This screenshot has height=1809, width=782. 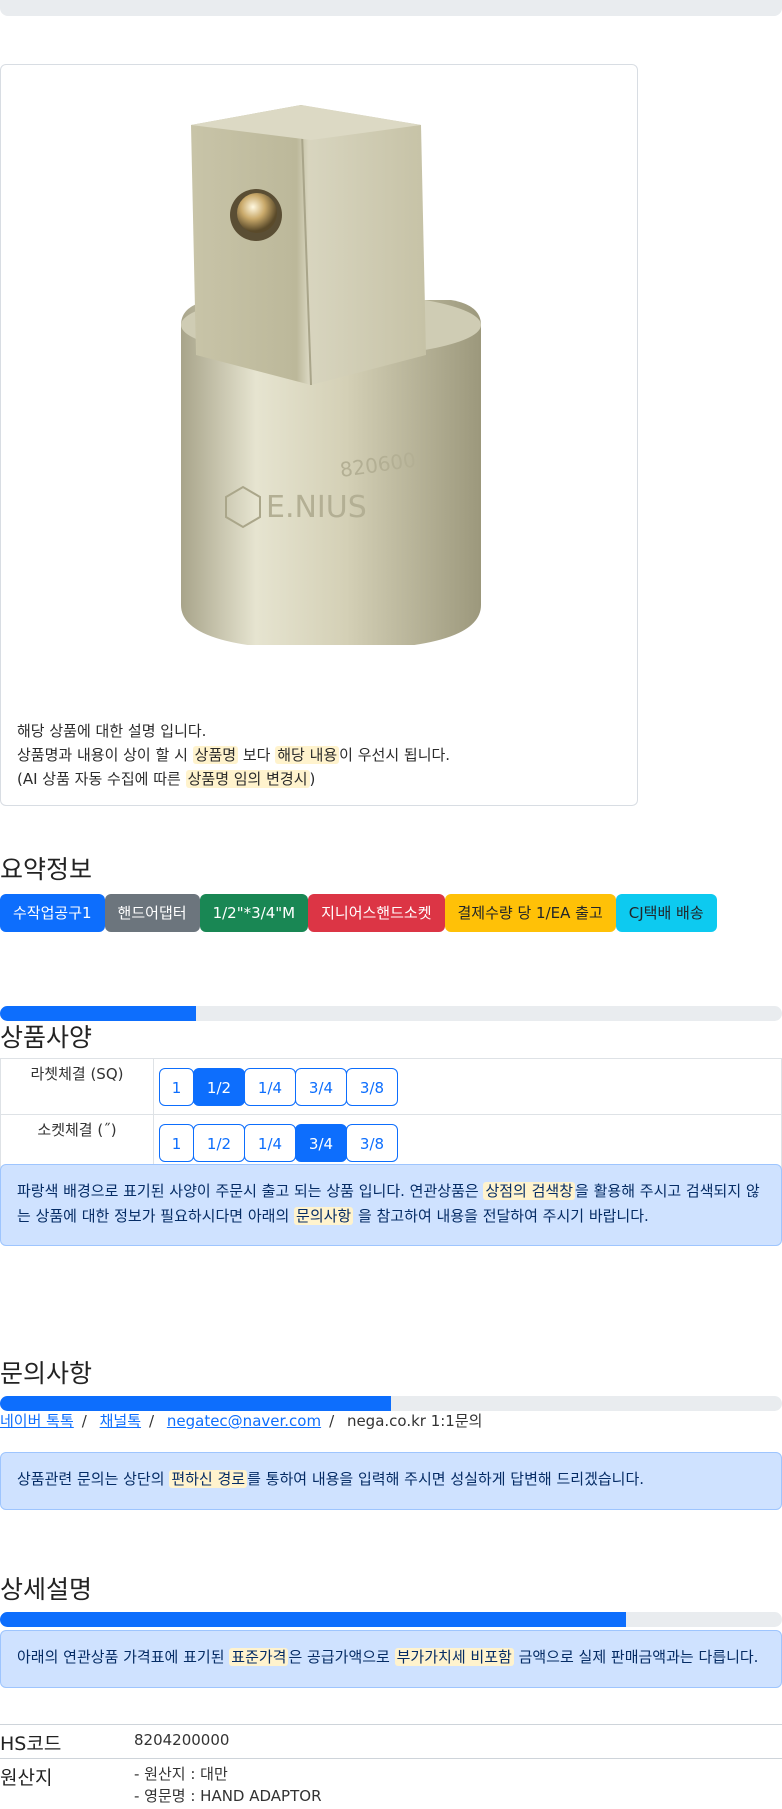 What do you see at coordinates (316, 507) in the screenshot?
I see `engraving-text: E.NIUS` at bounding box center [316, 507].